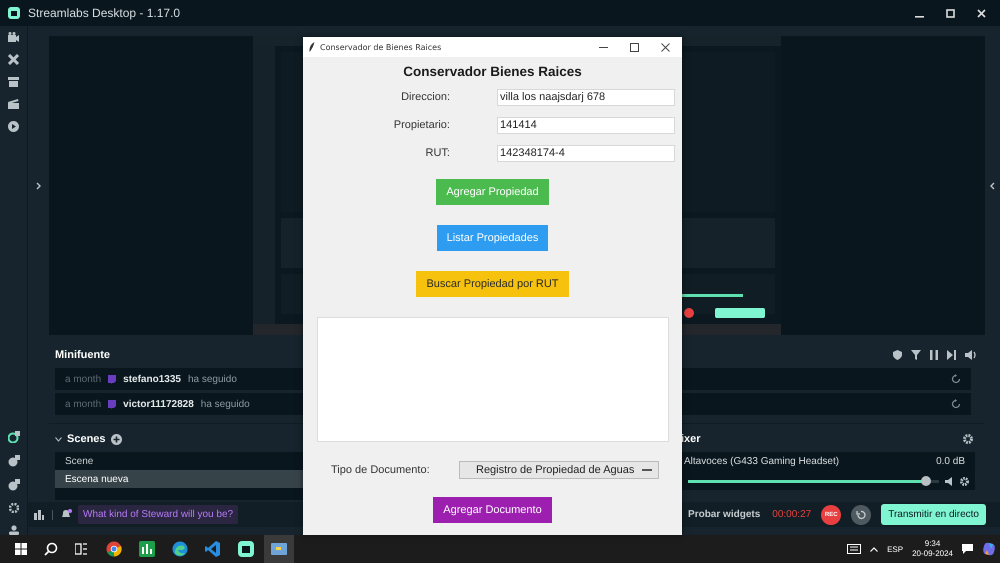 This screenshot has width=1000, height=563. I want to click on audio-source-name: Altavoces (G433 Gaming Headset), so click(762, 461).